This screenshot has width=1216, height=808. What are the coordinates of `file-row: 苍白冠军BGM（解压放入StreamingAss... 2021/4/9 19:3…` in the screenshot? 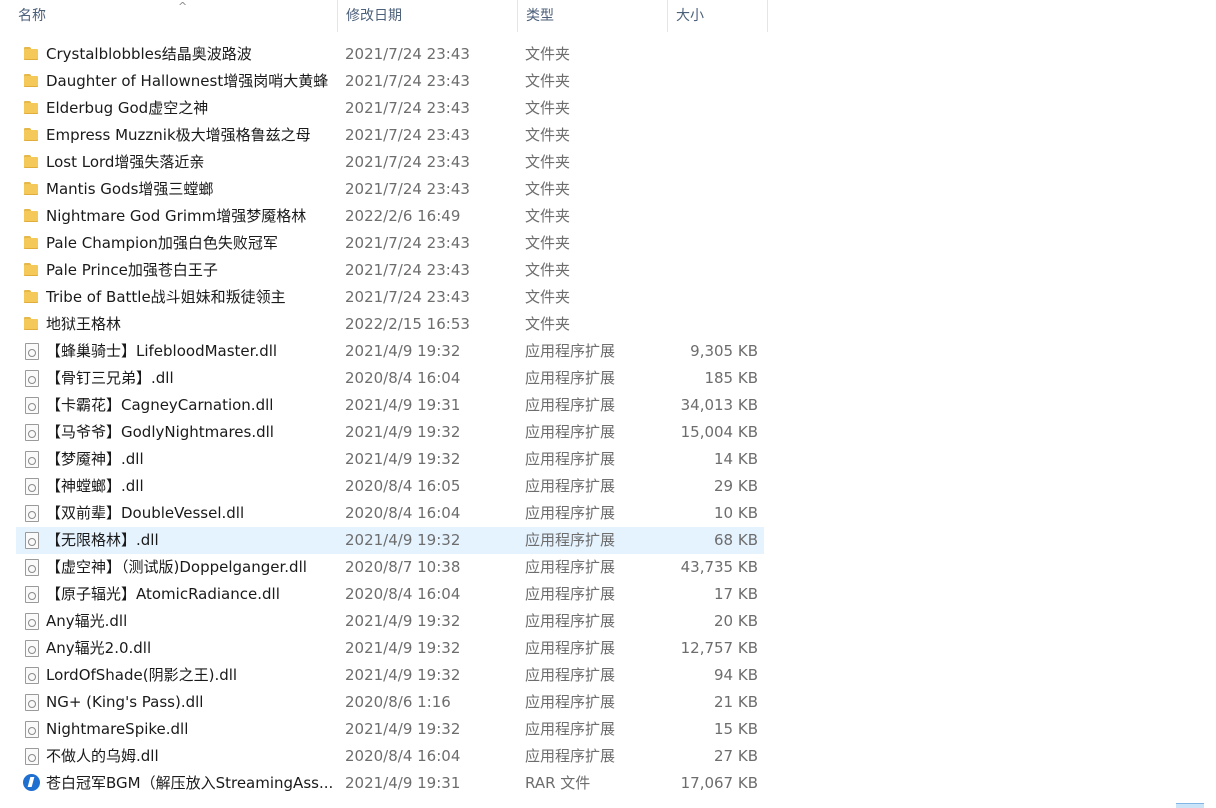 It's located at (390, 783).